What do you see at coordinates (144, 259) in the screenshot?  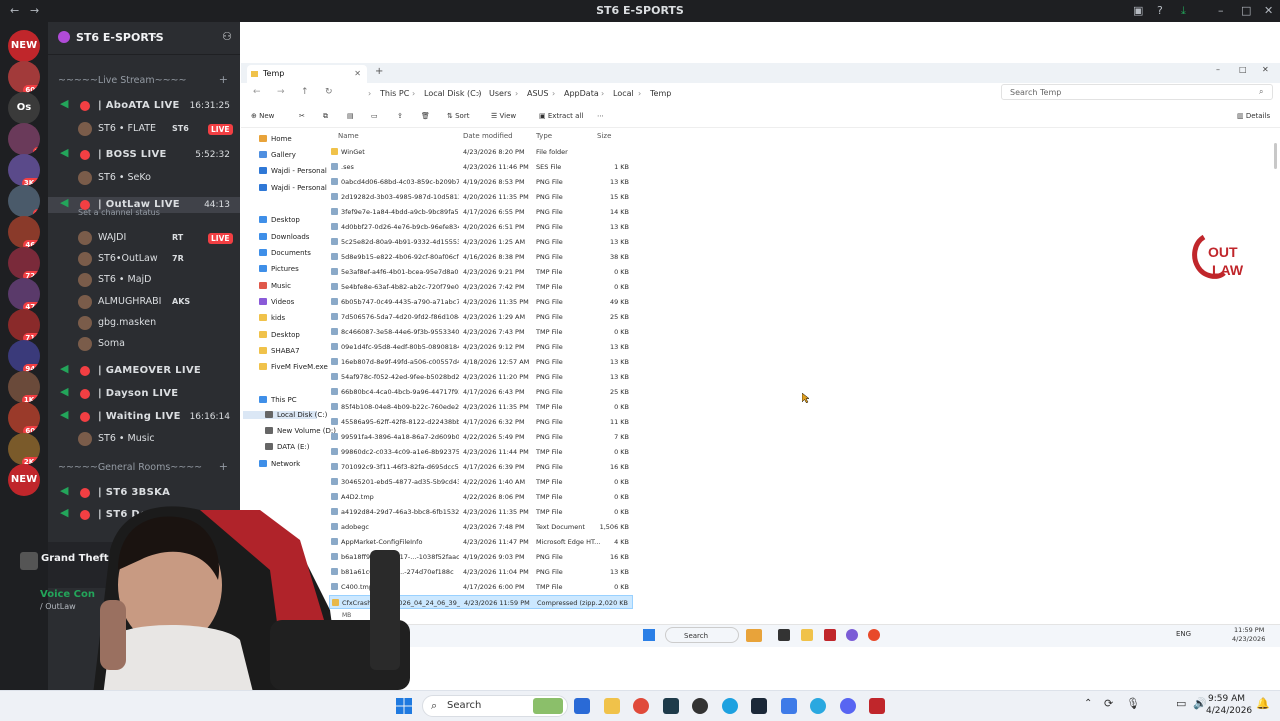 I see `voice-member: ST6•OutLaw 7R` at bounding box center [144, 259].